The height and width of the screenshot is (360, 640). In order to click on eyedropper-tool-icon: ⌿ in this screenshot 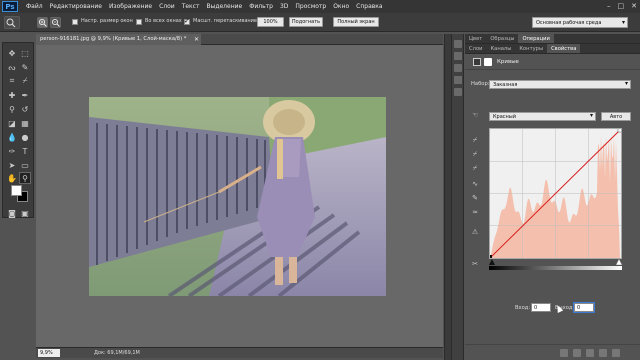, I will do `click(25, 81)`.